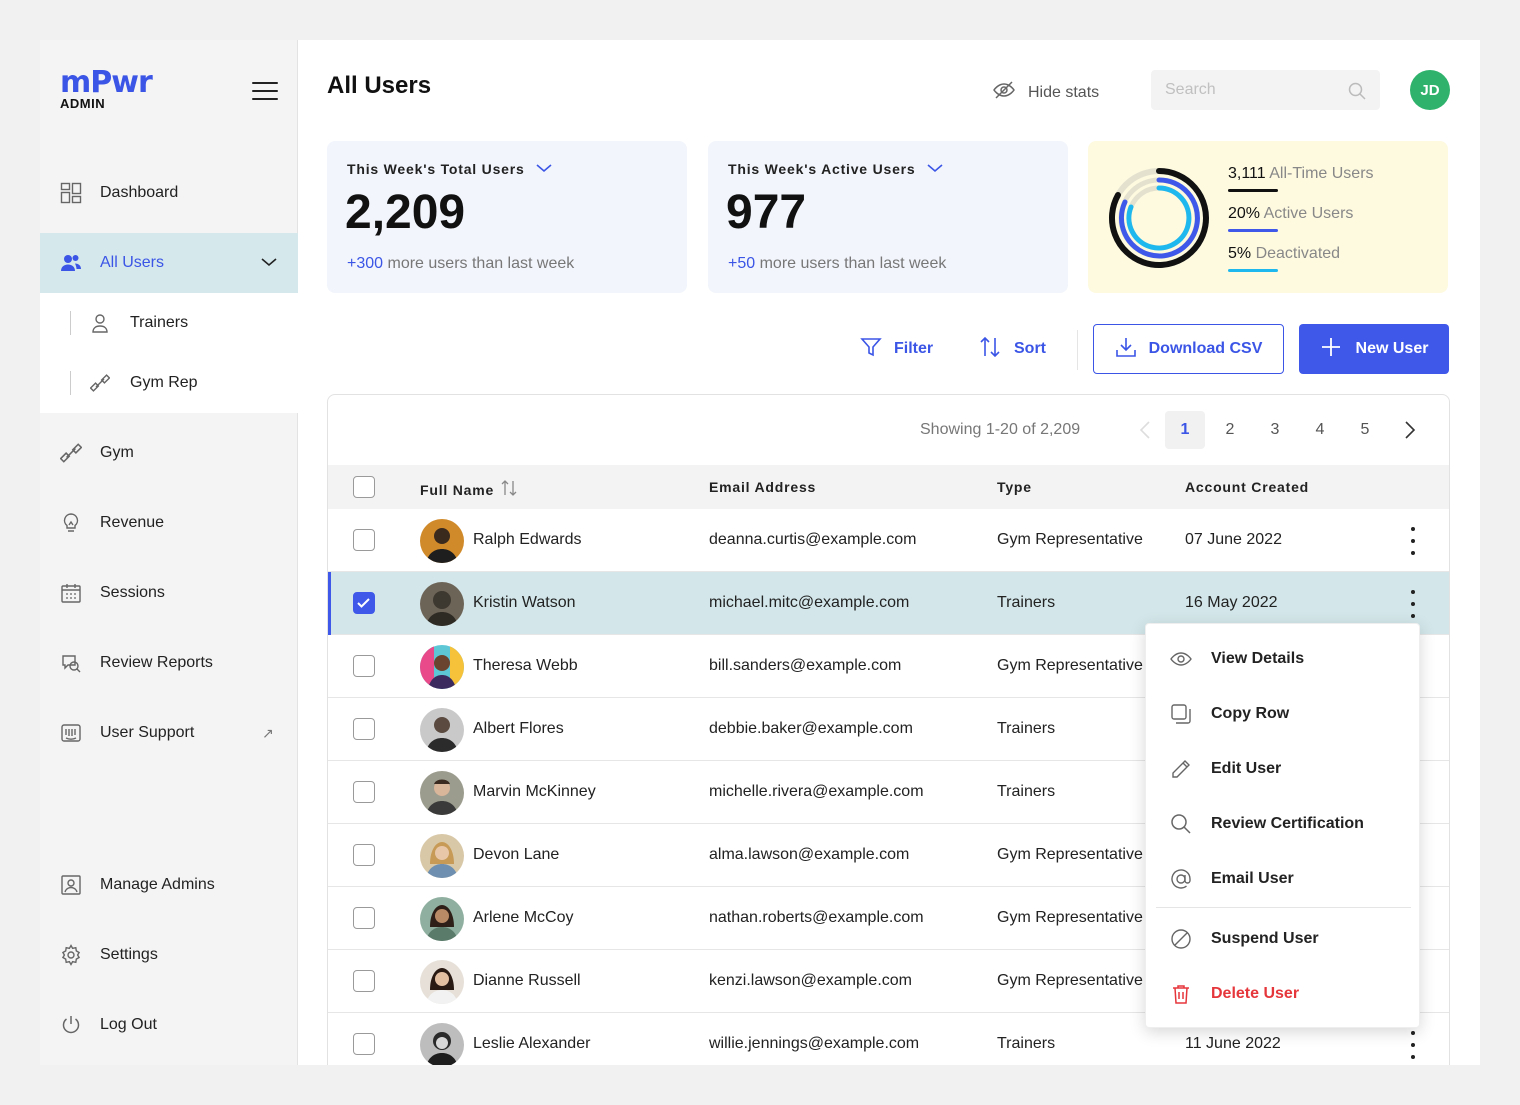  I want to click on external-link-icon: ↗, so click(268, 732).